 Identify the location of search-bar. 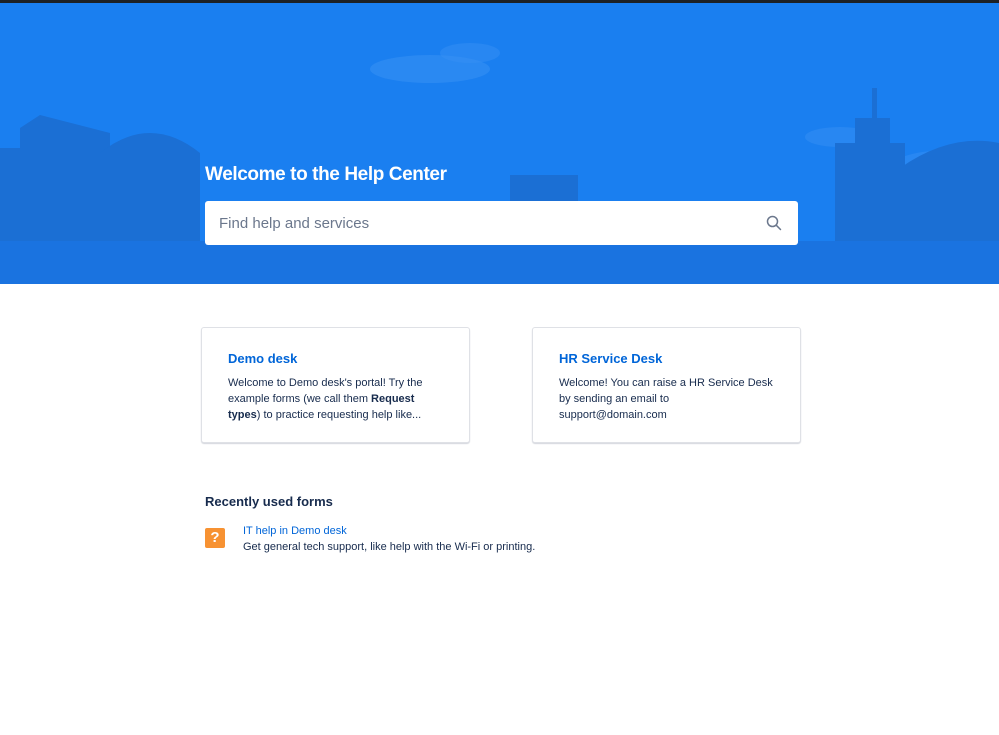
(501, 223).